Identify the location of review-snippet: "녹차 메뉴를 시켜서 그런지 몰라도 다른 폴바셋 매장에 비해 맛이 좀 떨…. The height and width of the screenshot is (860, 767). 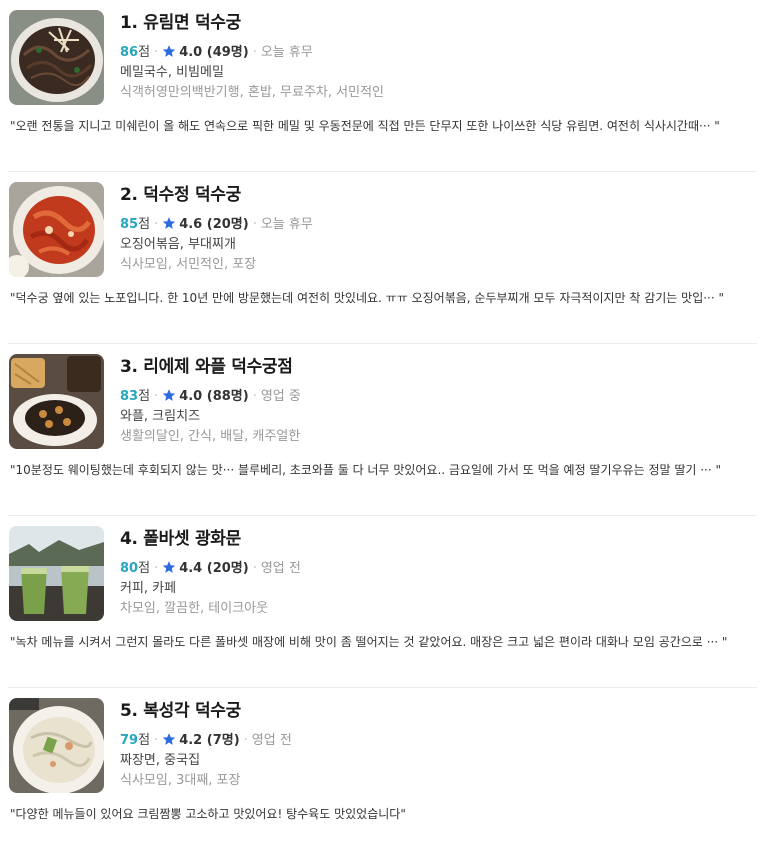
(383, 642).